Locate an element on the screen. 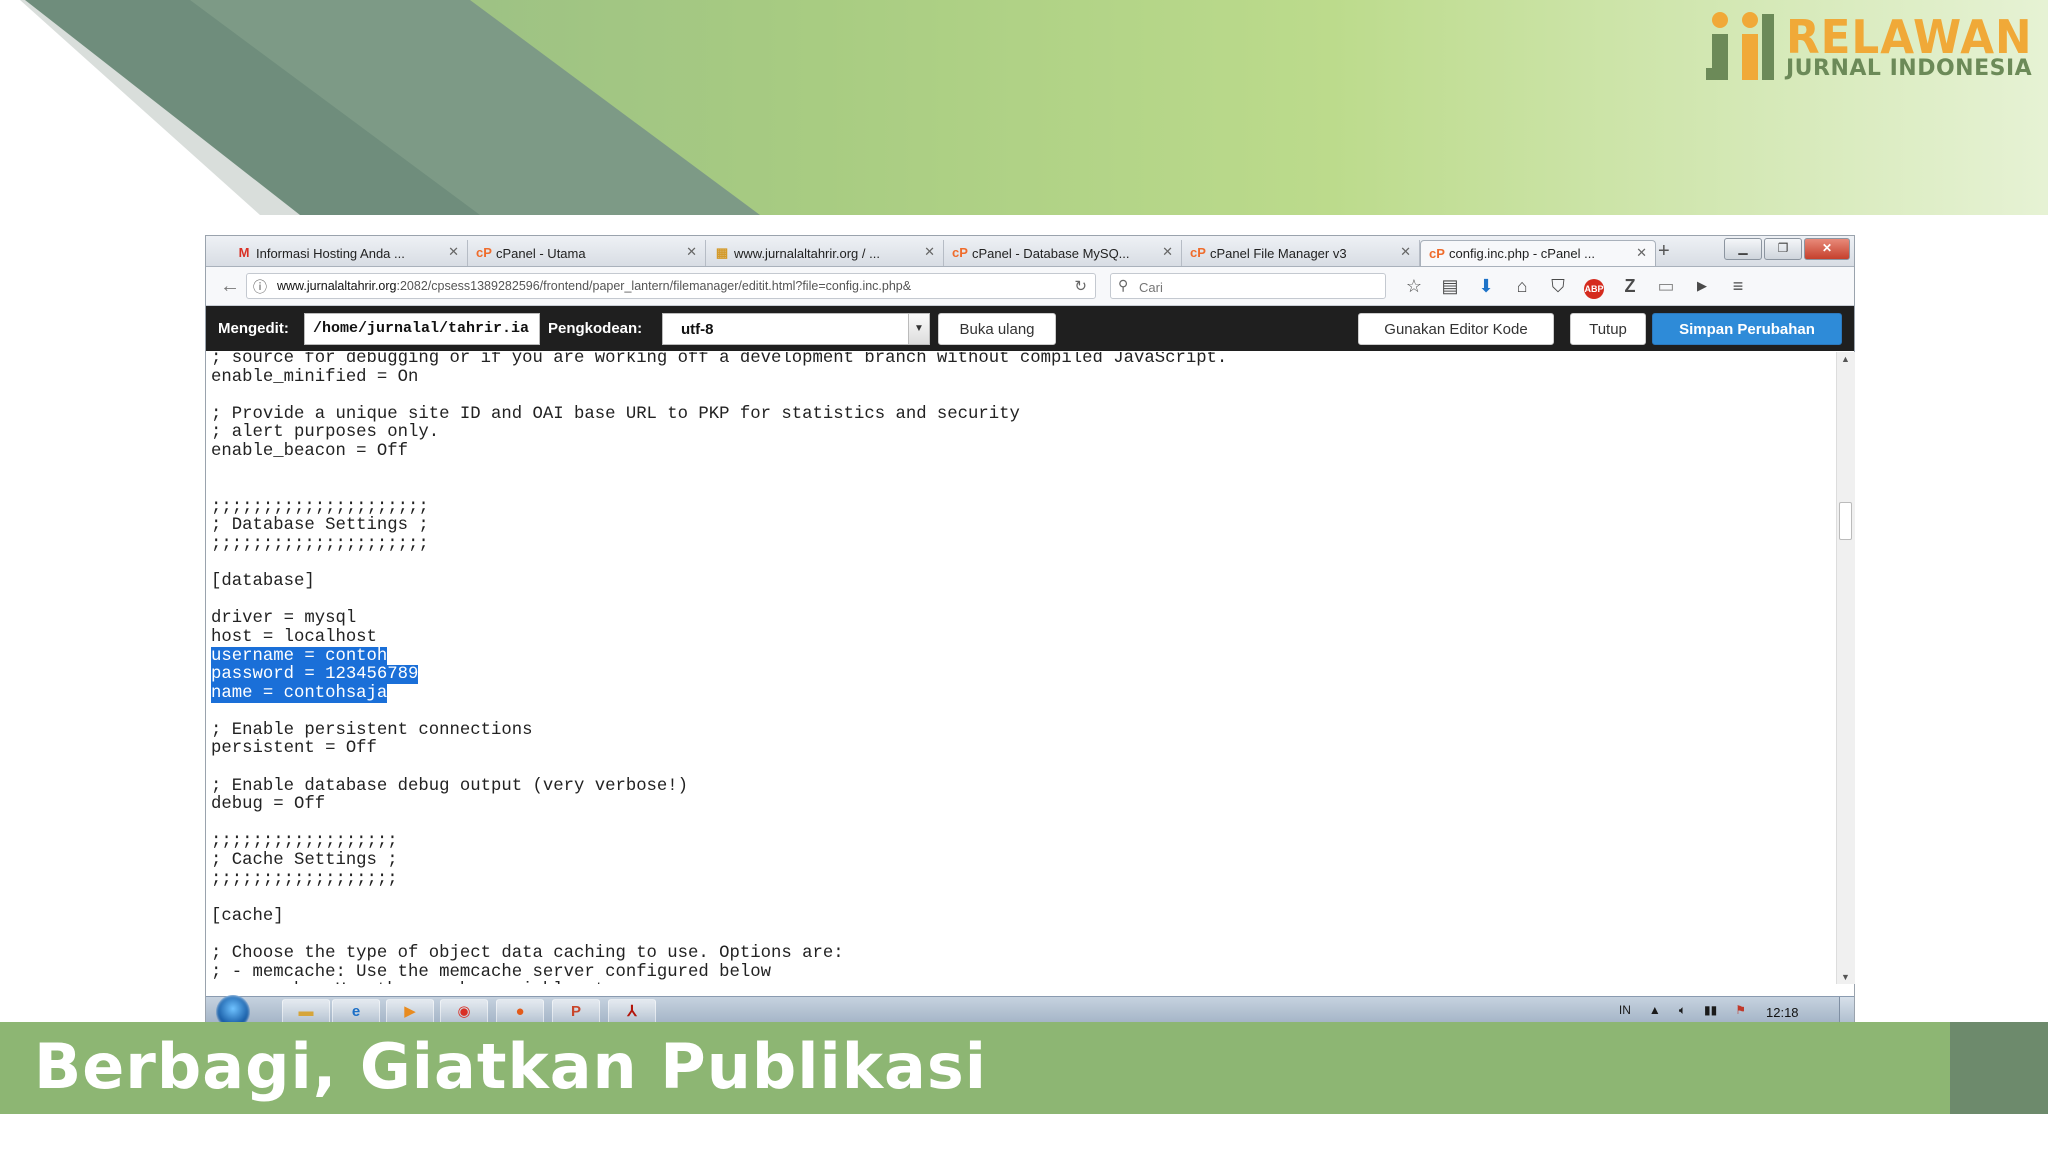  code-line: username = contoh is located at coordinates (719, 656).